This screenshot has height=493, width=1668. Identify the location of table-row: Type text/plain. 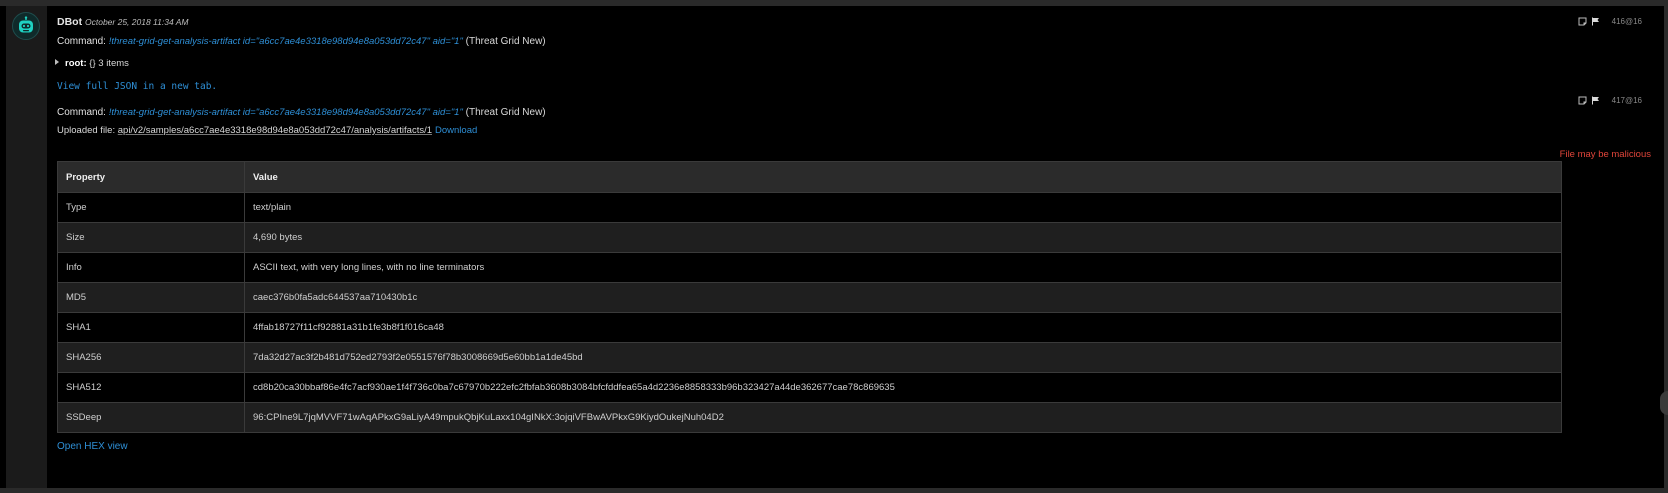
(809, 207).